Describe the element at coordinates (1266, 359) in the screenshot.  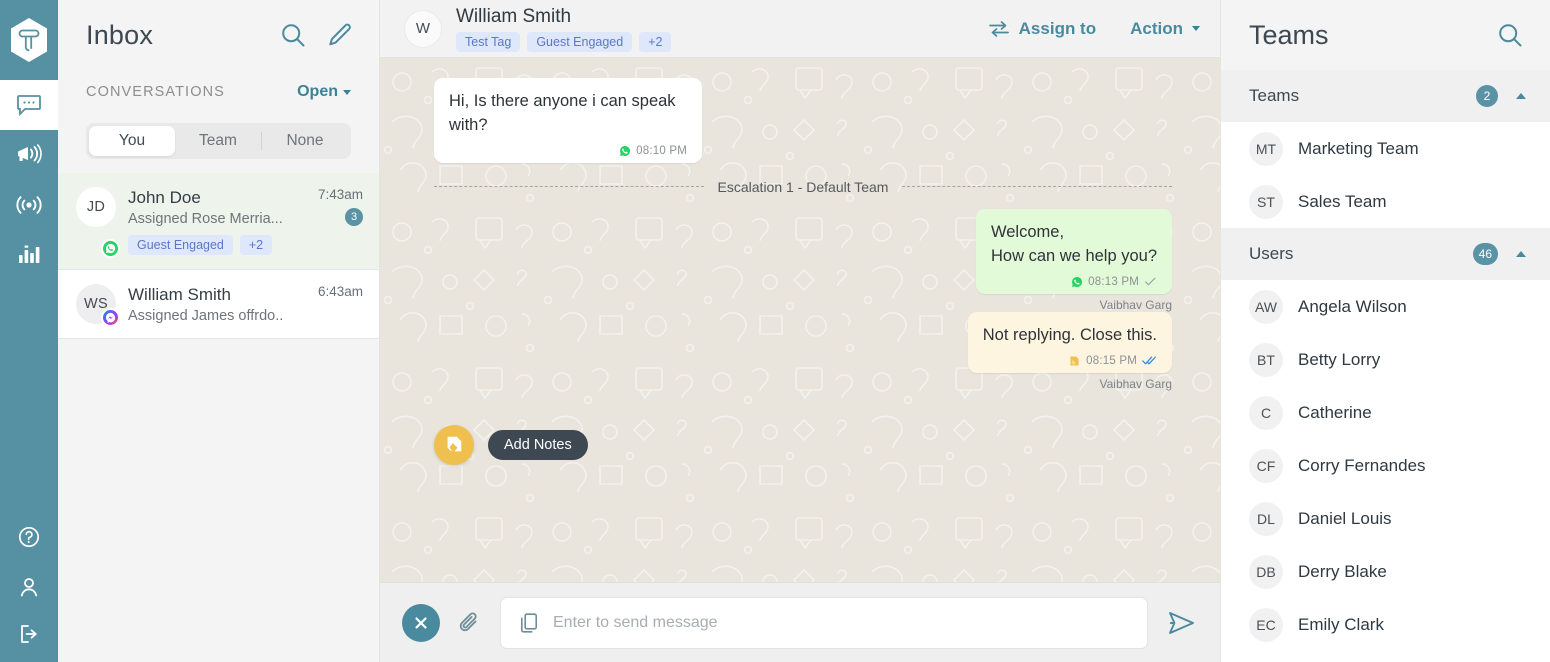
I see `avatar: BT` at that location.